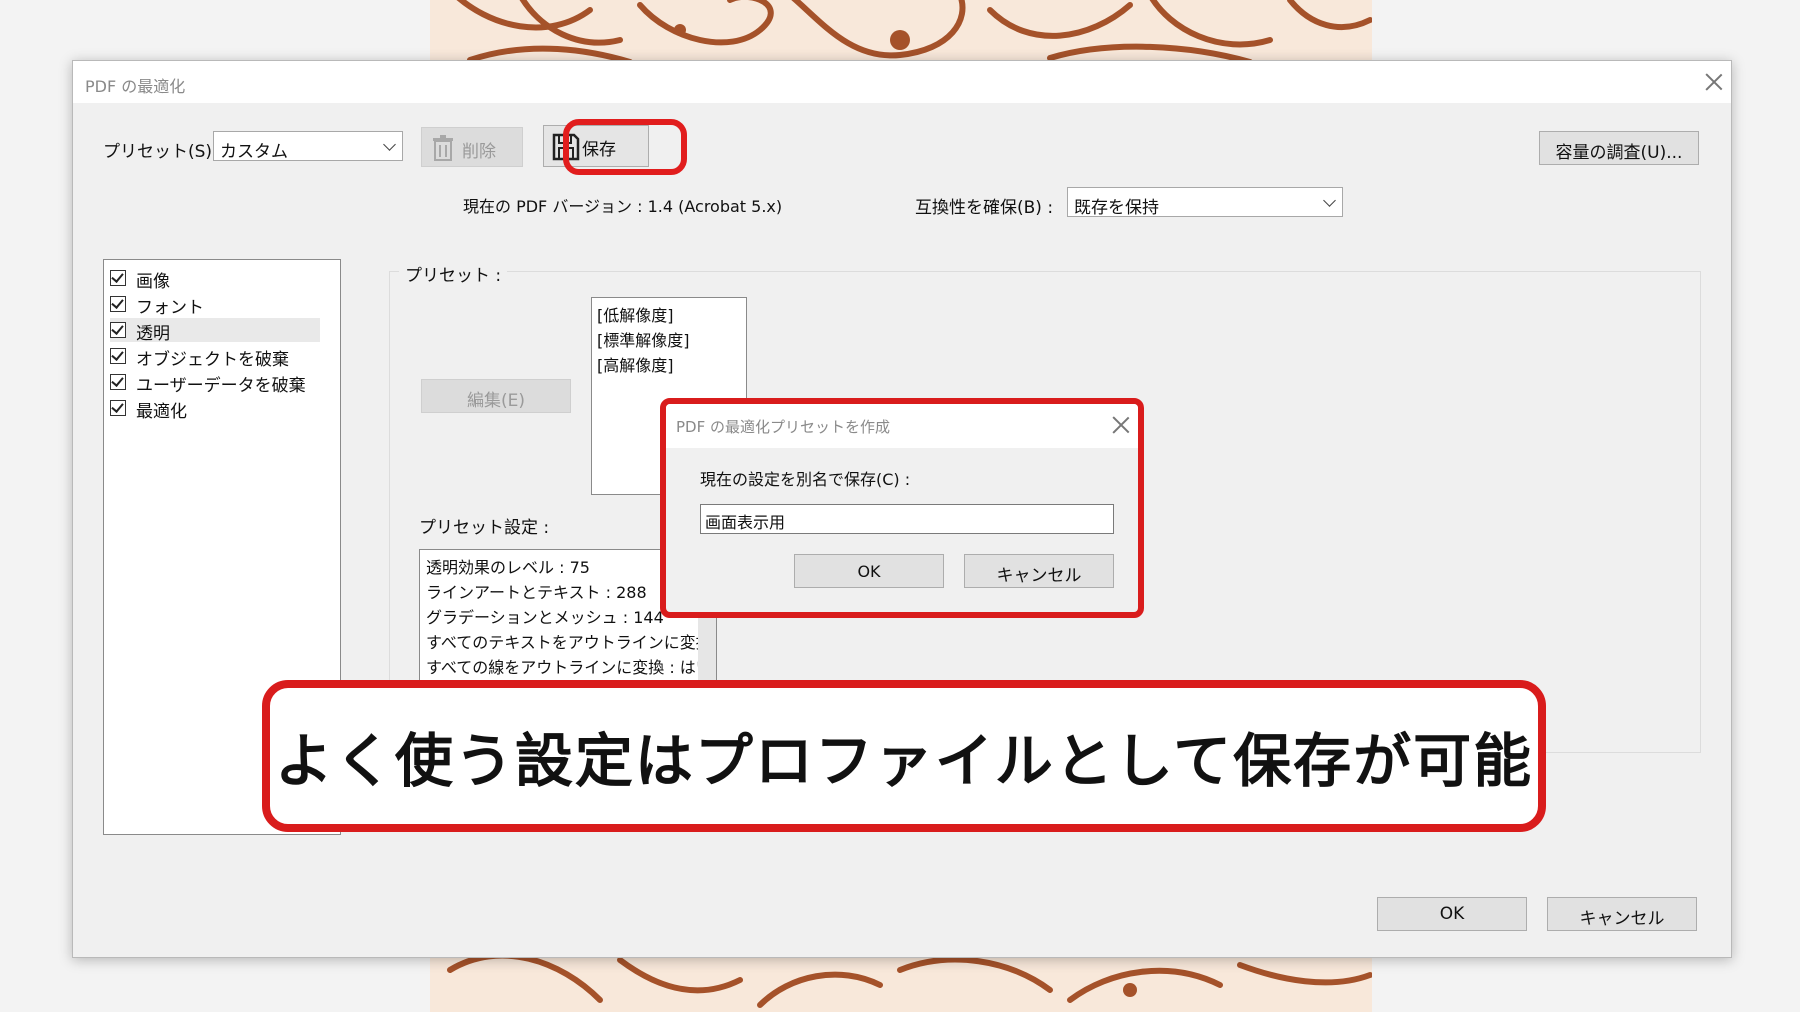 Image resolution: width=1800 pixels, height=1012 pixels. What do you see at coordinates (135, 86) in the screenshot?
I see `dialog-title: PDF の最適化` at bounding box center [135, 86].